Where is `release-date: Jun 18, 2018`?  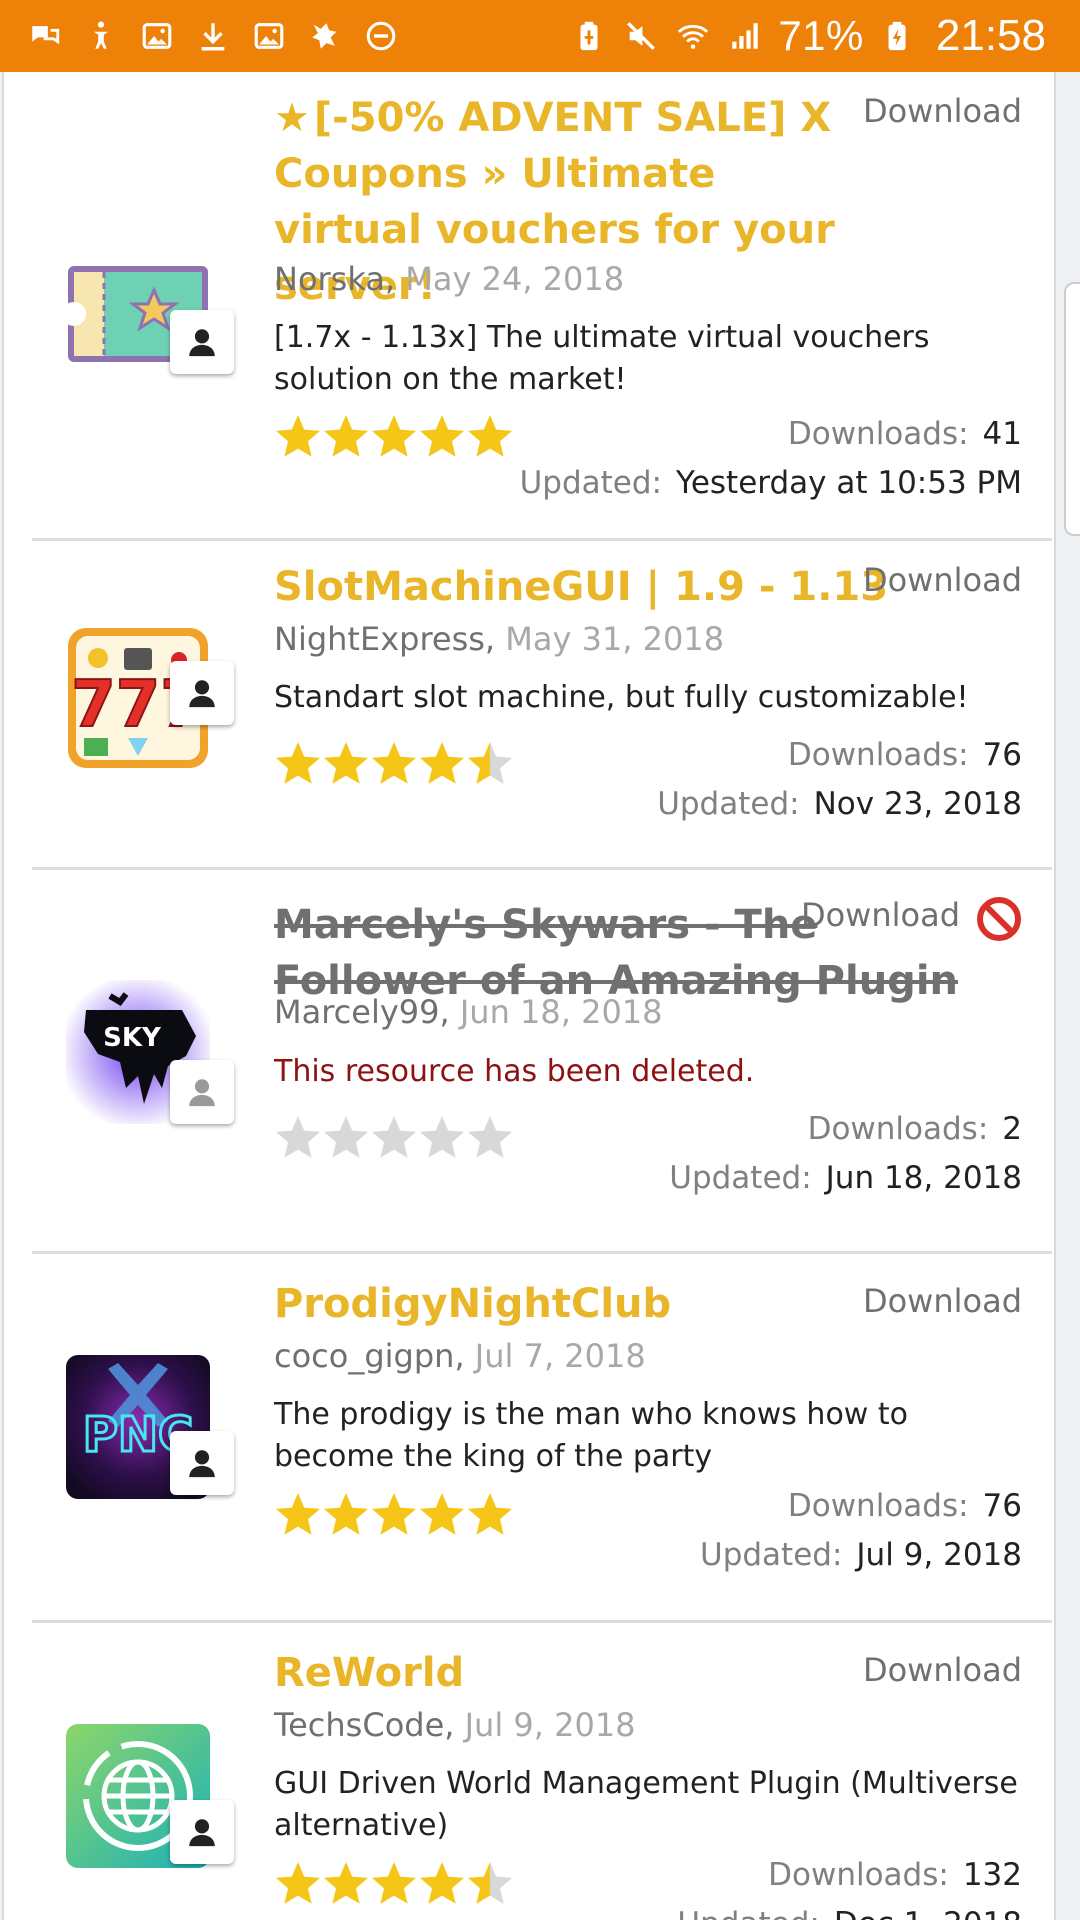
release-date: Jun 18, 2018 is located at coordinates (561, 1012).